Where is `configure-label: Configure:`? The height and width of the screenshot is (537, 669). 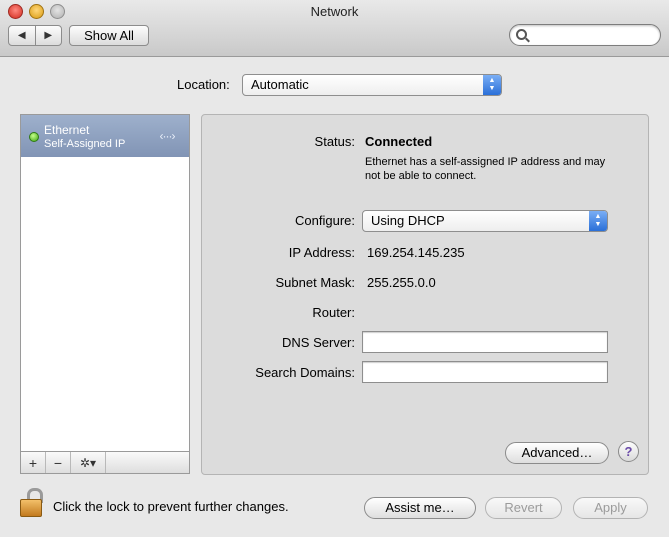 configure-label: Configure: is located at coordinates (325, 220).